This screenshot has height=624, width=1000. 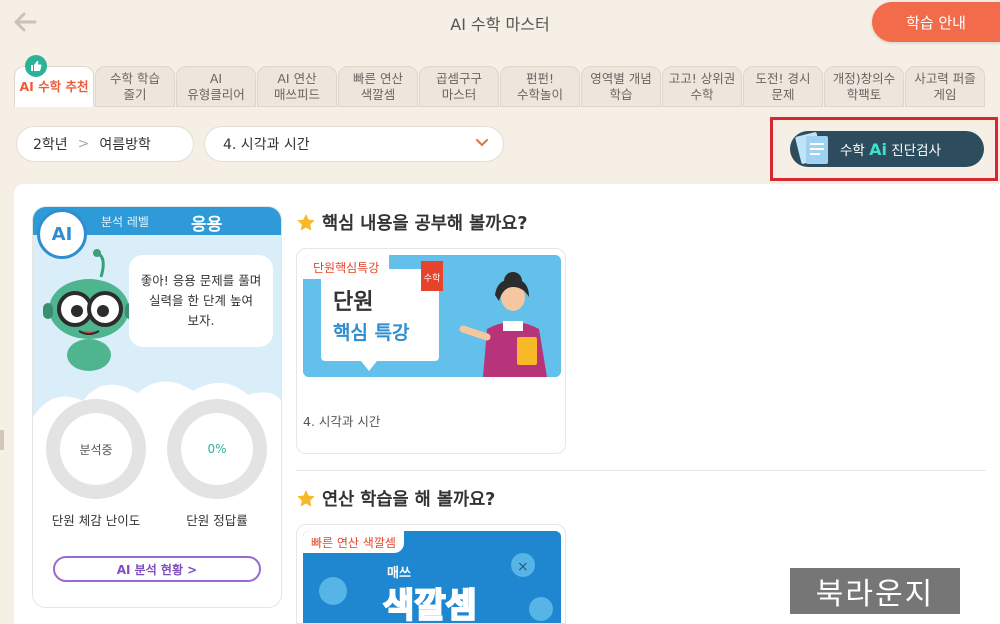 What do you see at coordinates (96, 520) in the screenshot?
I see `difficulty-label: 단원 체감 난이도` at bounding box center [96, 520].